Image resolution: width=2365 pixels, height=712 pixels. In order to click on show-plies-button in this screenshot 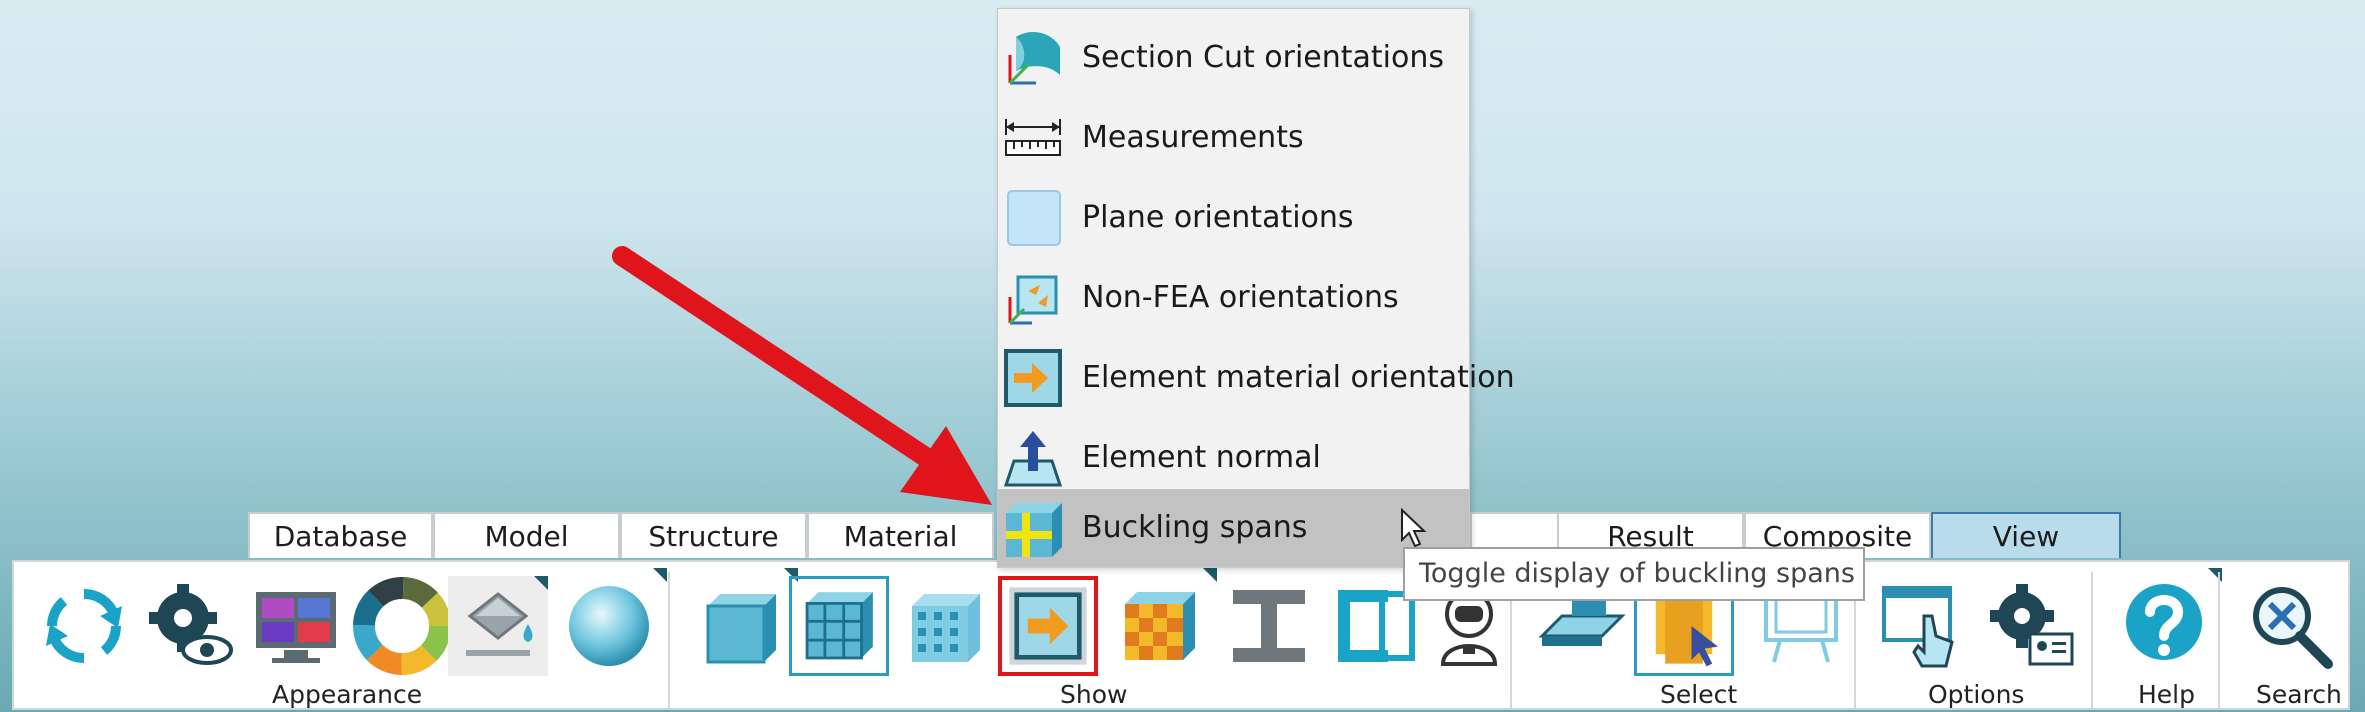, I will do `click(1163, 622)`.